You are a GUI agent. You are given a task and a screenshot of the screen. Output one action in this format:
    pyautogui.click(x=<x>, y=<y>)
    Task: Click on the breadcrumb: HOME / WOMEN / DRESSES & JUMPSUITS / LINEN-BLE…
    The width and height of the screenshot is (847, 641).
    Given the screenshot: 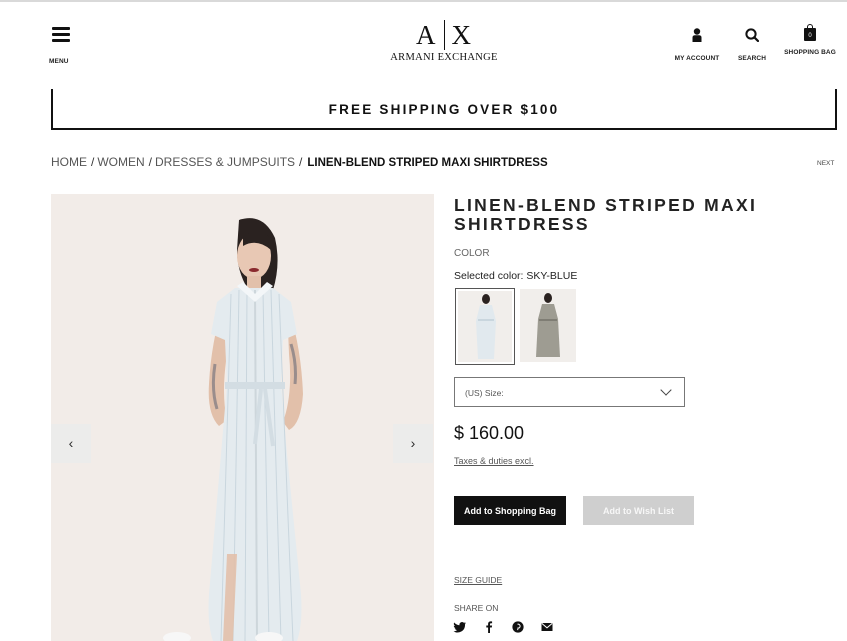 What is the action you would take?
    pyautogui.click(x=299, y=162)
    